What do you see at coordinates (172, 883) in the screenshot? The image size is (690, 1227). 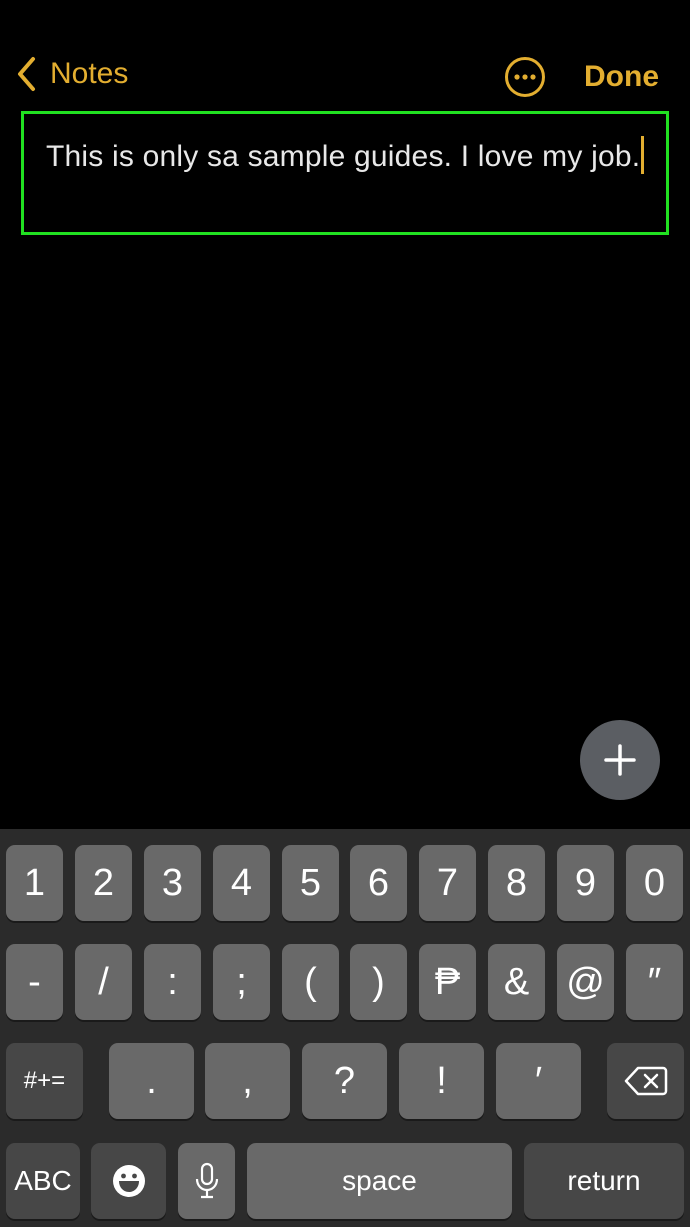 I see `key-3: 3` at bounding box center [172, 883].